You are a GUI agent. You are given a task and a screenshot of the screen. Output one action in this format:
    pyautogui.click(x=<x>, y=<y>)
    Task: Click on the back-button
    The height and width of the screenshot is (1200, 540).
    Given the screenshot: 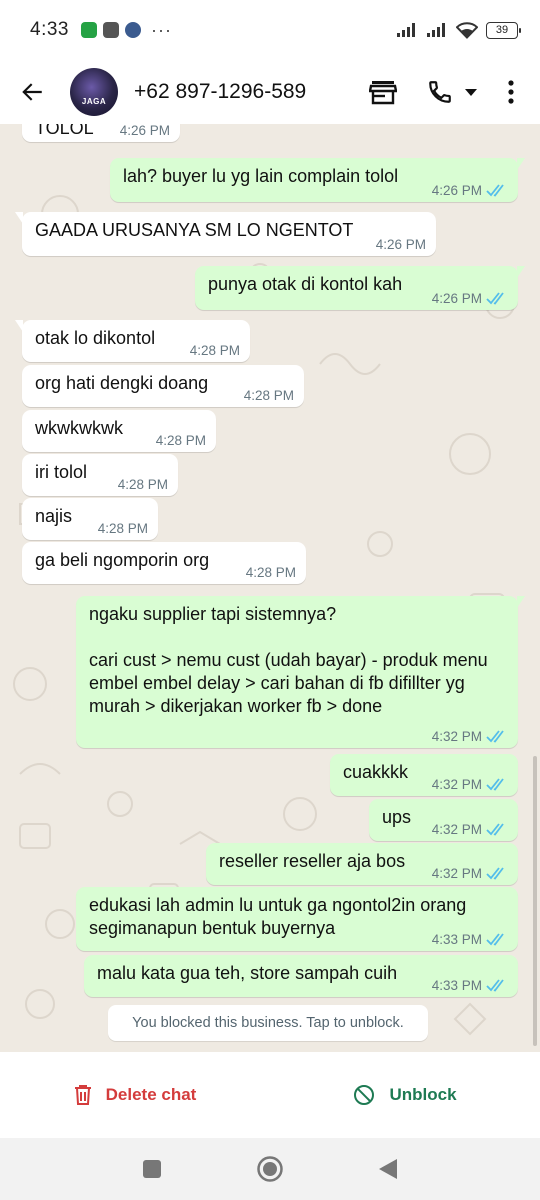 What is the action you would take?
    pyautogui.click(x=32, y=92)
    